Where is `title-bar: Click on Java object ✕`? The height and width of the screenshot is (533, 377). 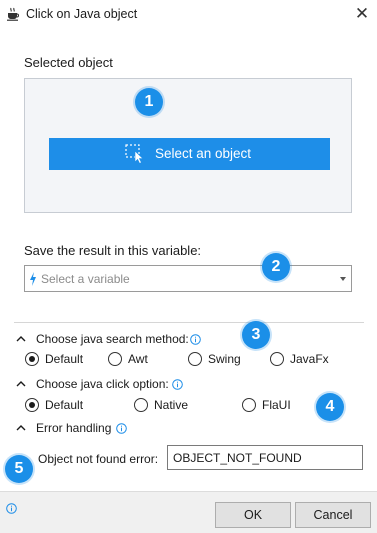 title-bar: Click on Java object ✕ is located at coordinates (188, 15).